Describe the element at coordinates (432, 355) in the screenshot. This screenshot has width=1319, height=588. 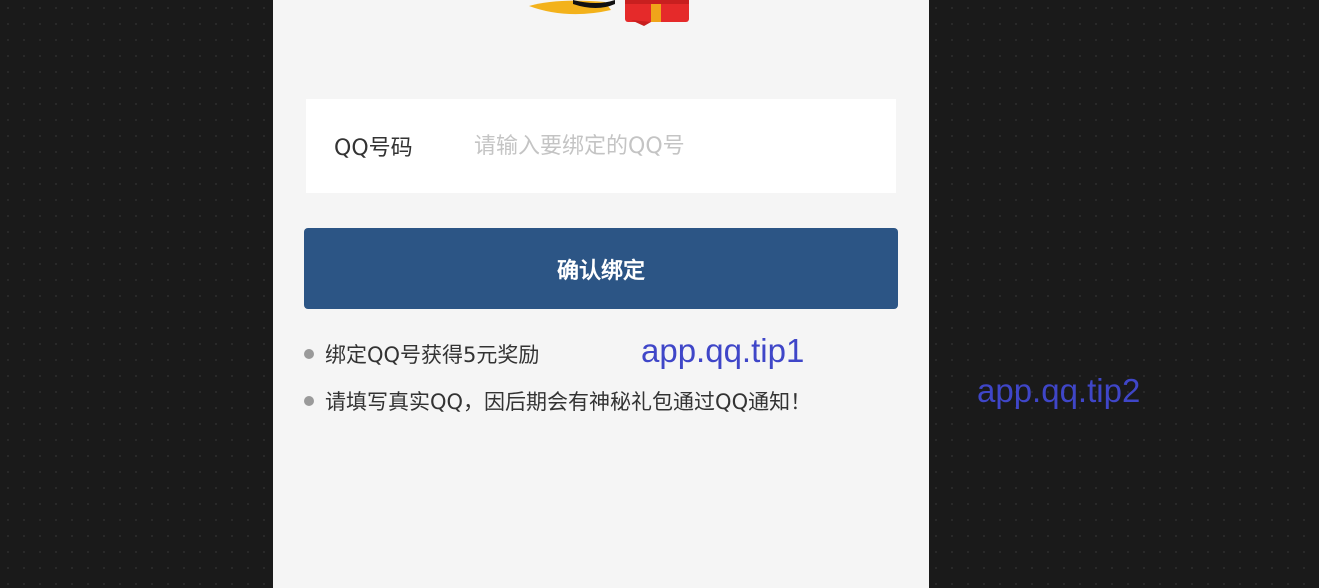
I see `tip-text: 绑定QQ号获得5元奖励` at that location.